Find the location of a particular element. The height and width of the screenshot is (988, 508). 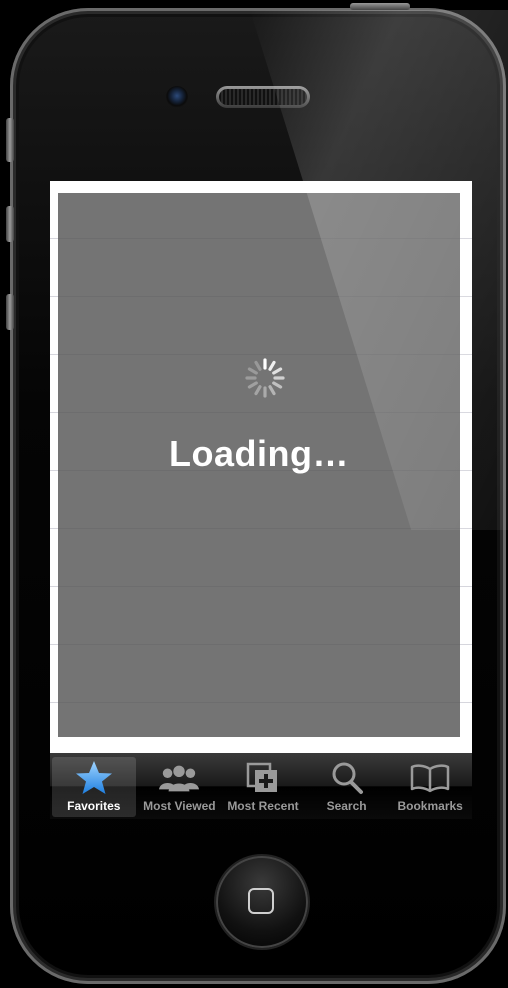

tab-label: Most Recent is located at coordinates (263, 806).